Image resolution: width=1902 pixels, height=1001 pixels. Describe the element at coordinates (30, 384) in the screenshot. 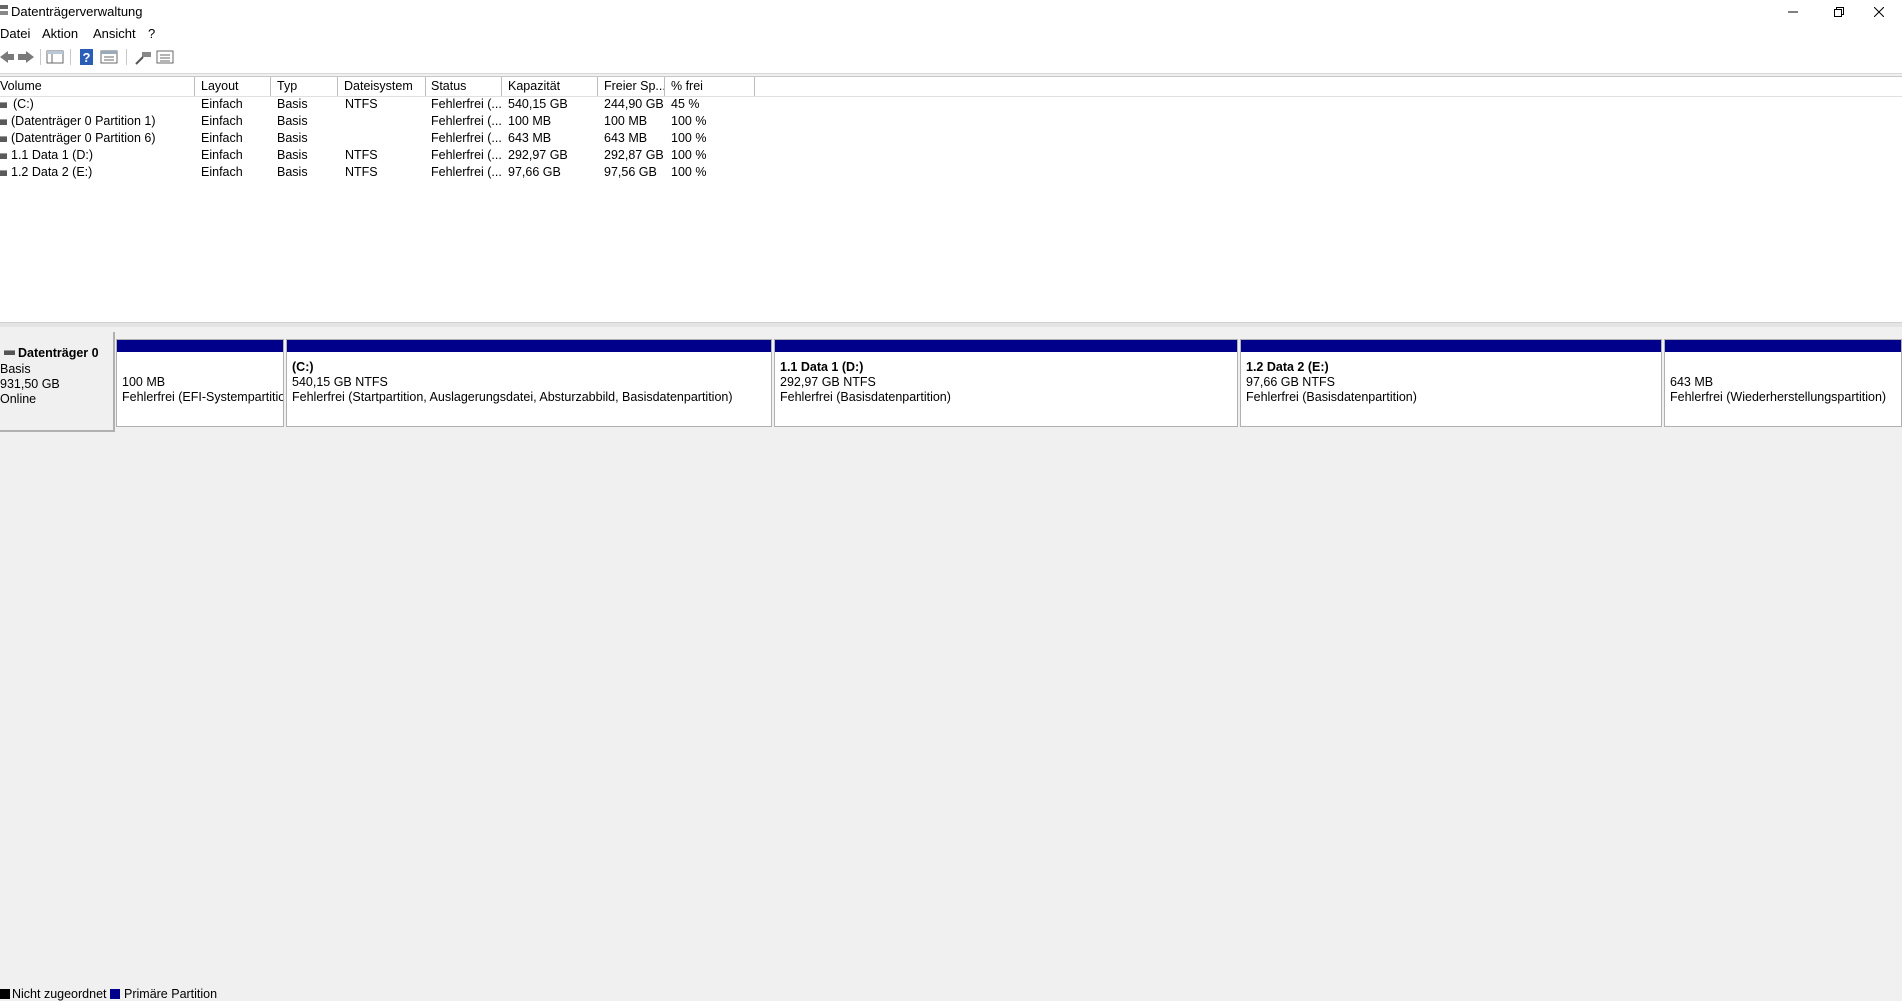

I see `disk-size: 931,50 GB` at that location.